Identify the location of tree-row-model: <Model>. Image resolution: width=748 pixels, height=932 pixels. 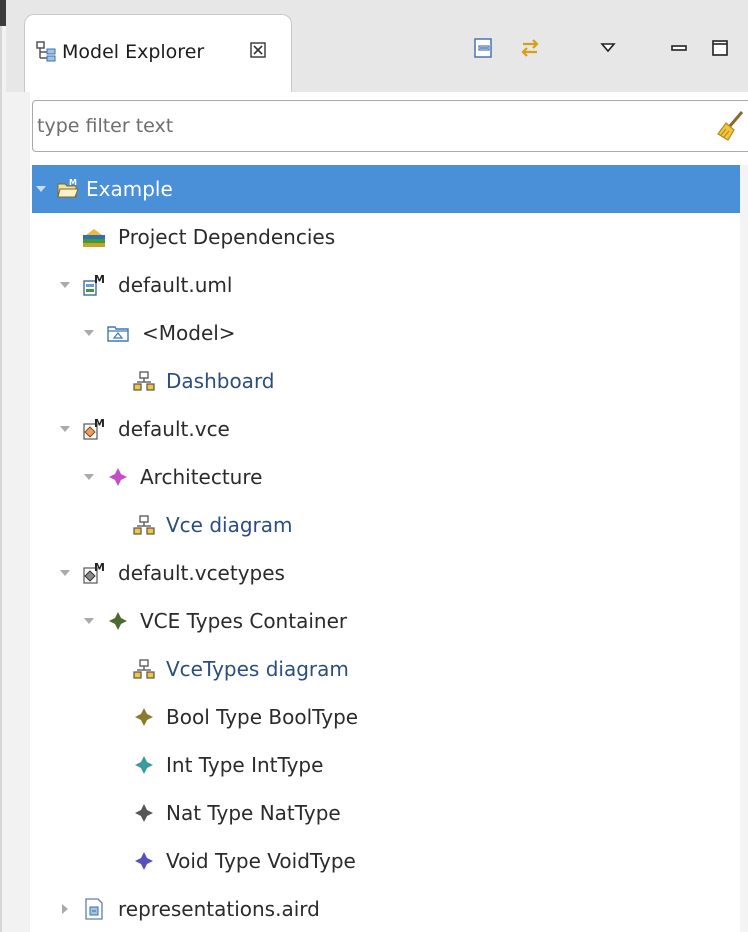
(390, 333).